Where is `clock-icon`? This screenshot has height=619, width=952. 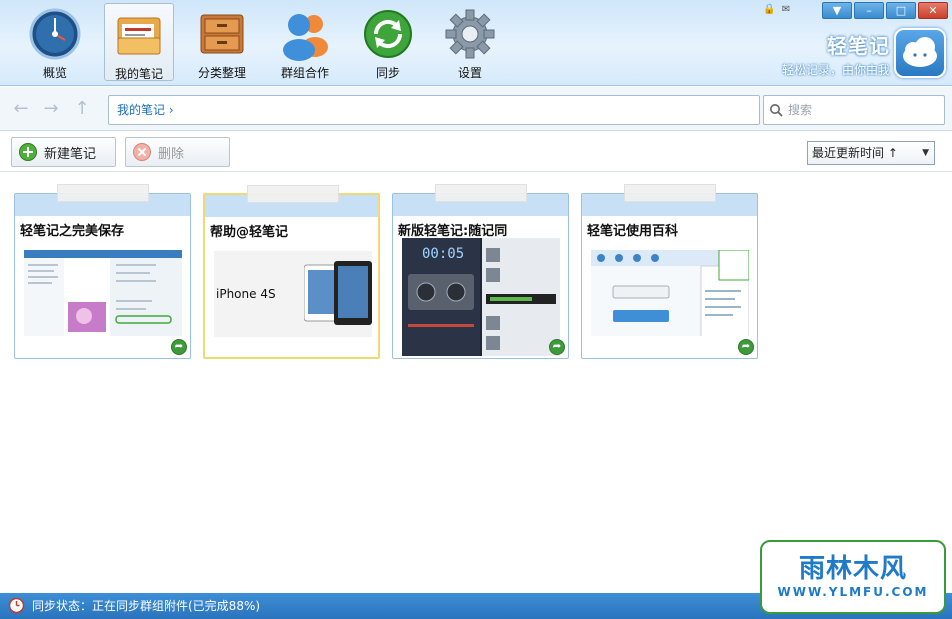 clock-icon is located at coordinates (16, 605).